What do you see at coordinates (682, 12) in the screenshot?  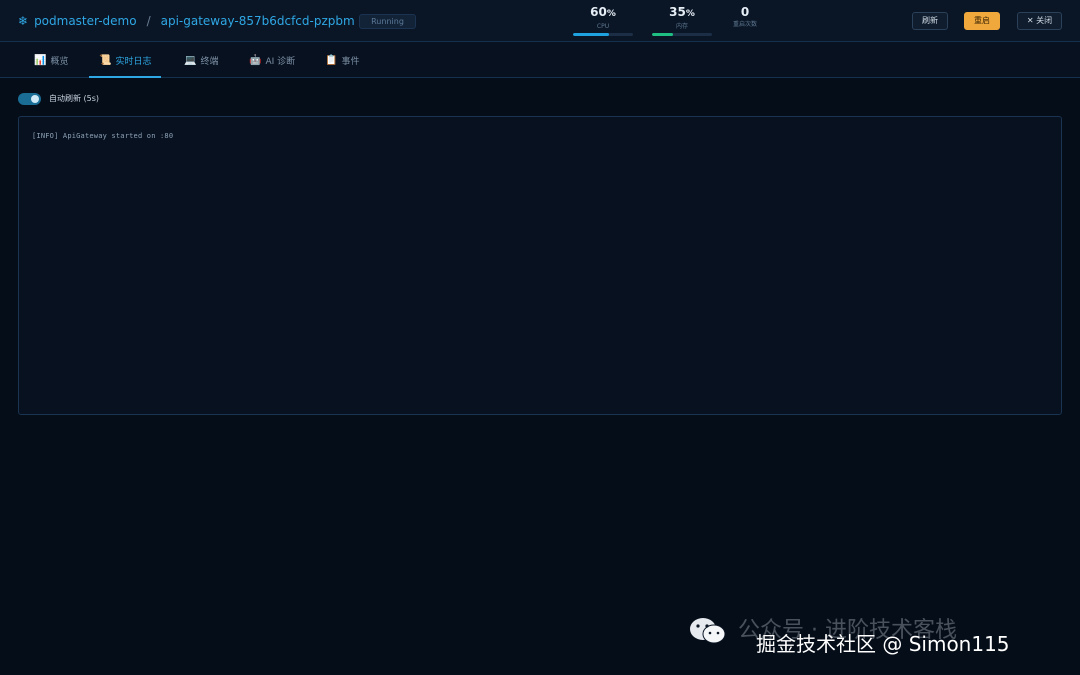 I see `memory-value: 35%` at bounding box center [682, 12].